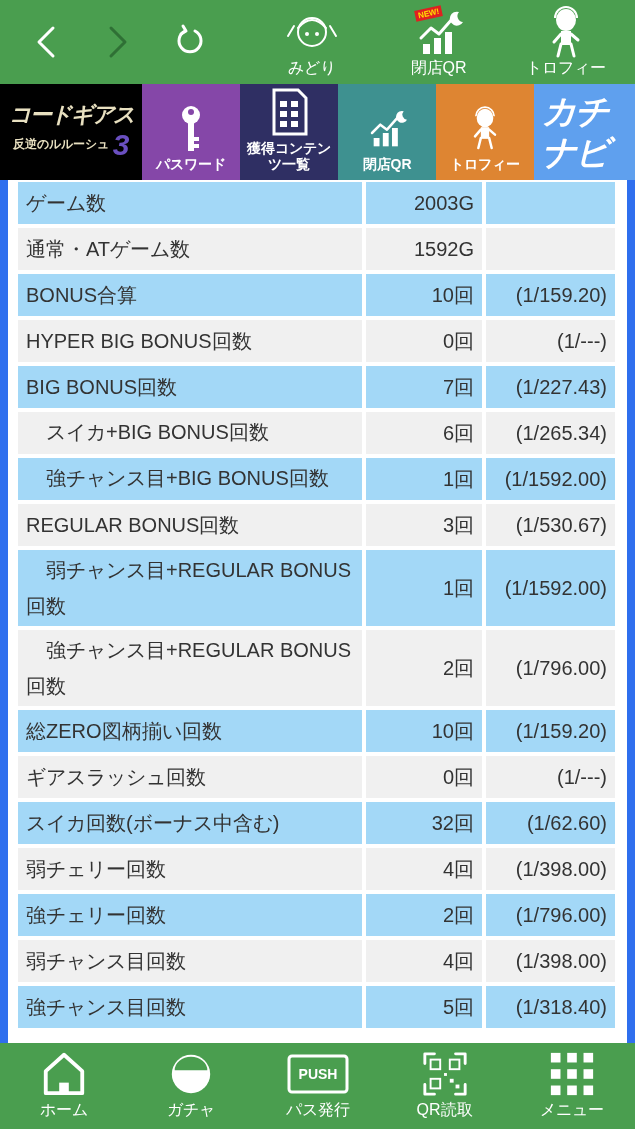  I want to click on table-cell: 強チェリー回数, so click(190, 915).